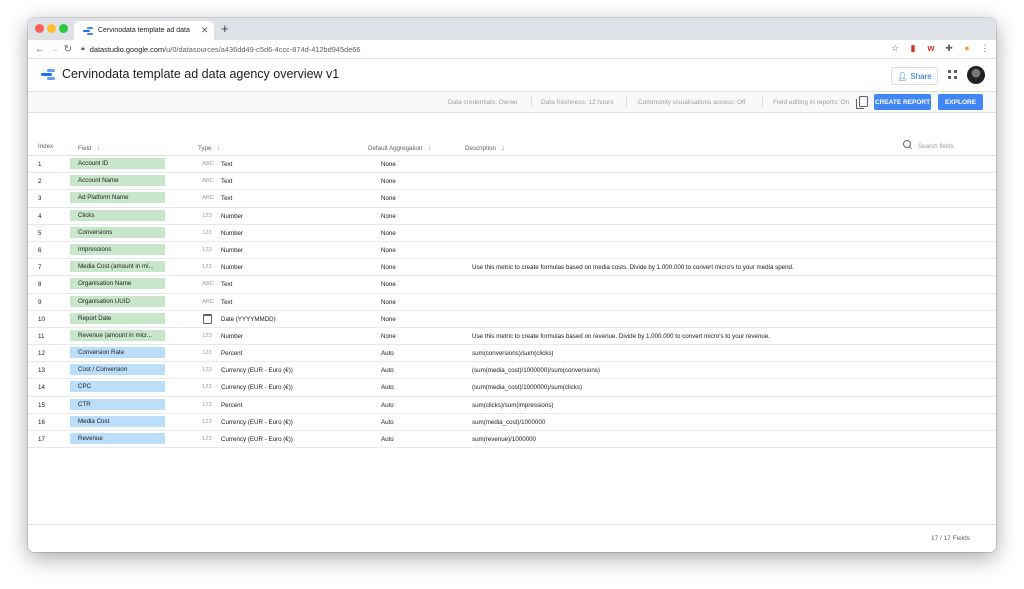  Describe the element at coordinates (205, 30) in the screenshot. I see `tab-close-icon: ✕` at that location.